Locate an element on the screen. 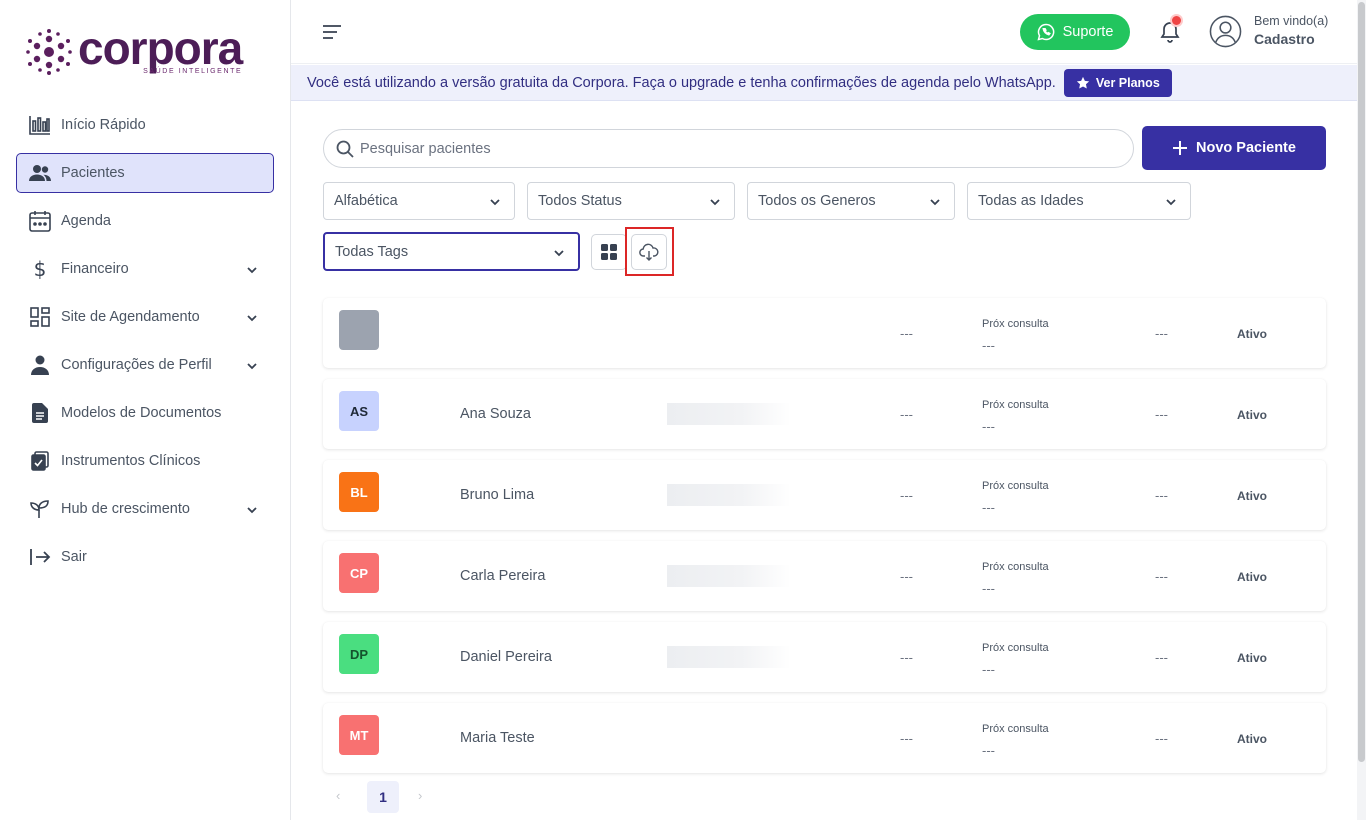  status-select-value: Todos Status is located at coordinates (580, 201).